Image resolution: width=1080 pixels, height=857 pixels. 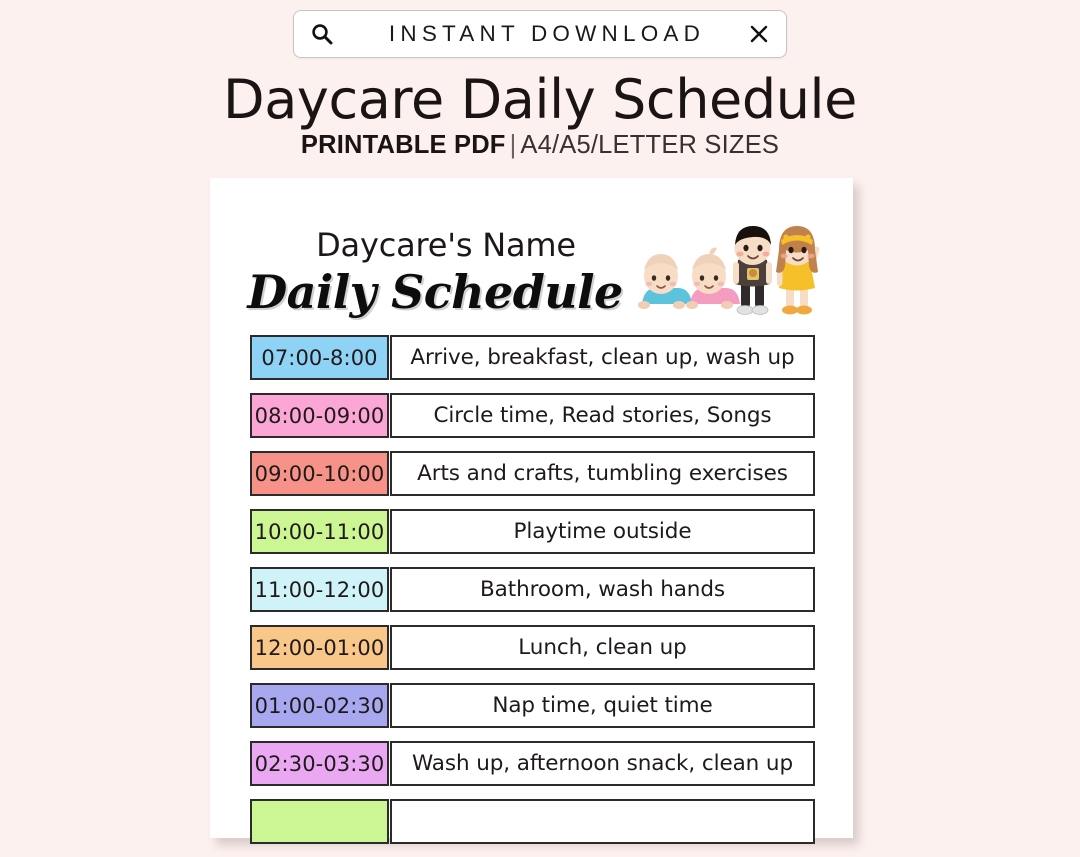 I want to click on subtitle-sizes-label: A4/A5/LETTER SIZES, so click(x=650, y=145).